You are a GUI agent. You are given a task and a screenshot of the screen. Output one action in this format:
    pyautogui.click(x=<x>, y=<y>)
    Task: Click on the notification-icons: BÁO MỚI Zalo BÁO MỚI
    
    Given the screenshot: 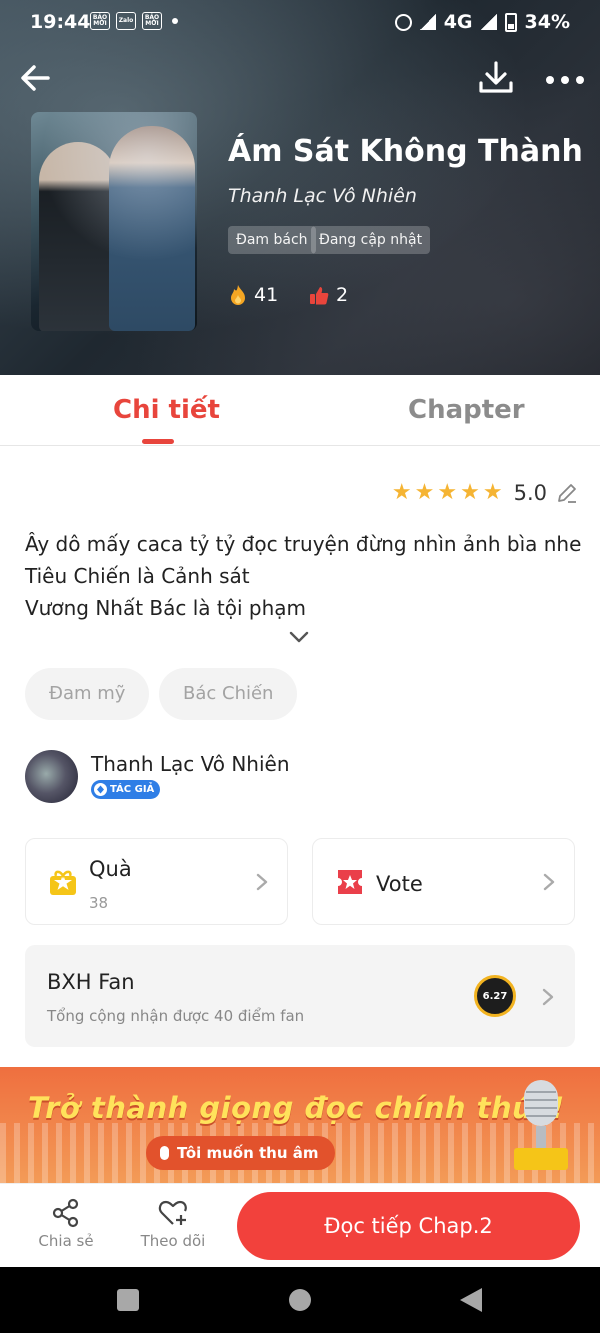 What is the action you would take?
    pyautogui.click(x=134, y=21)
    